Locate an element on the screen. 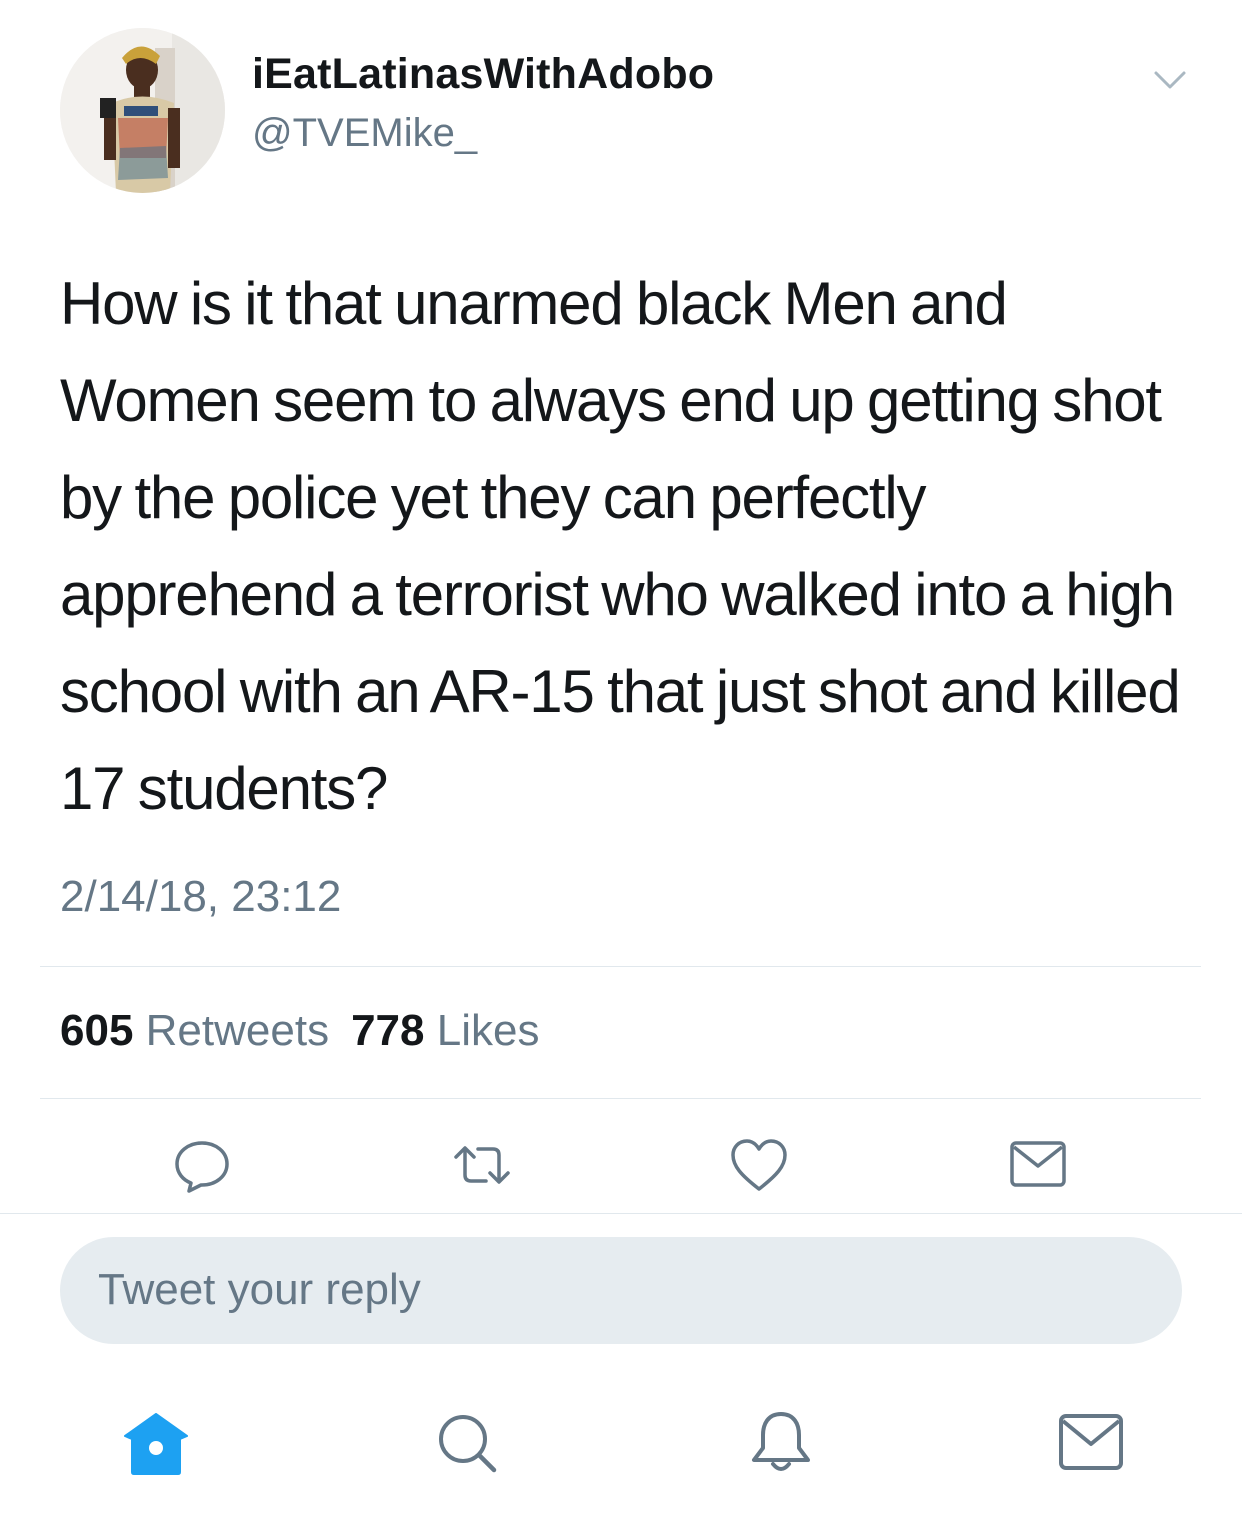 Image resolution: width=1242 pixels, height=1515 pixels. user-handle: @TVEMike_ is located at coordinates (364, 133).